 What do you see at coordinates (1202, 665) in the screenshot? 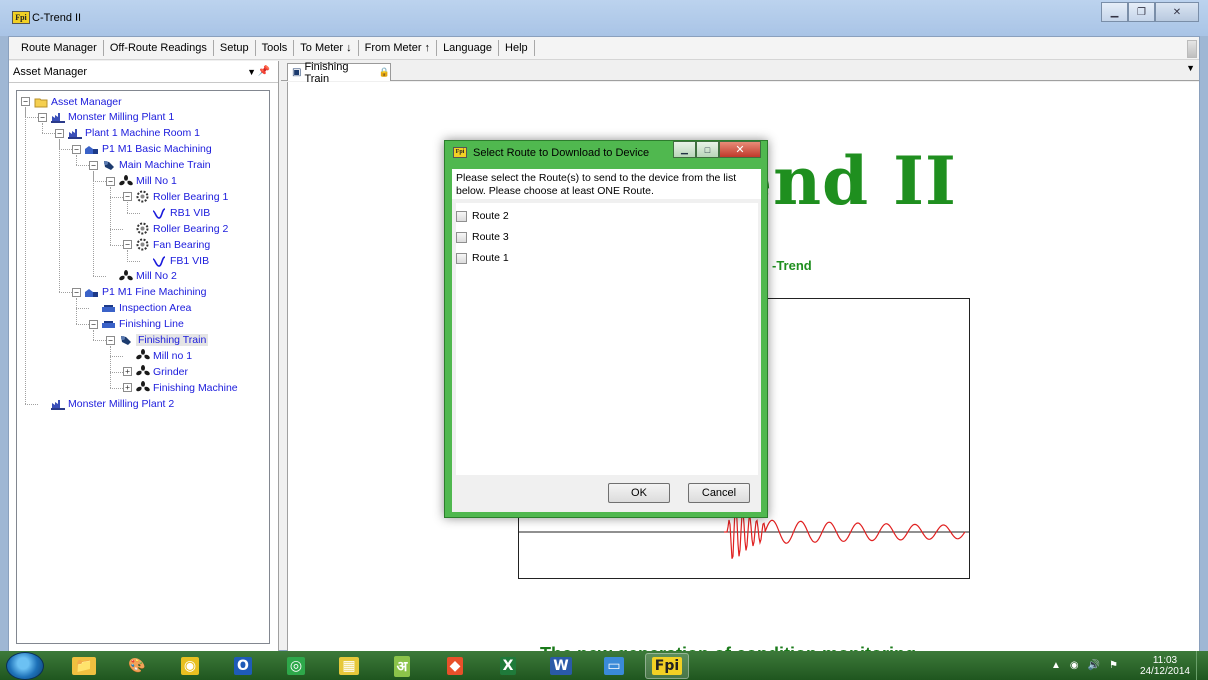
I see `show-desktop-button` at bounding box center [1202, 665].